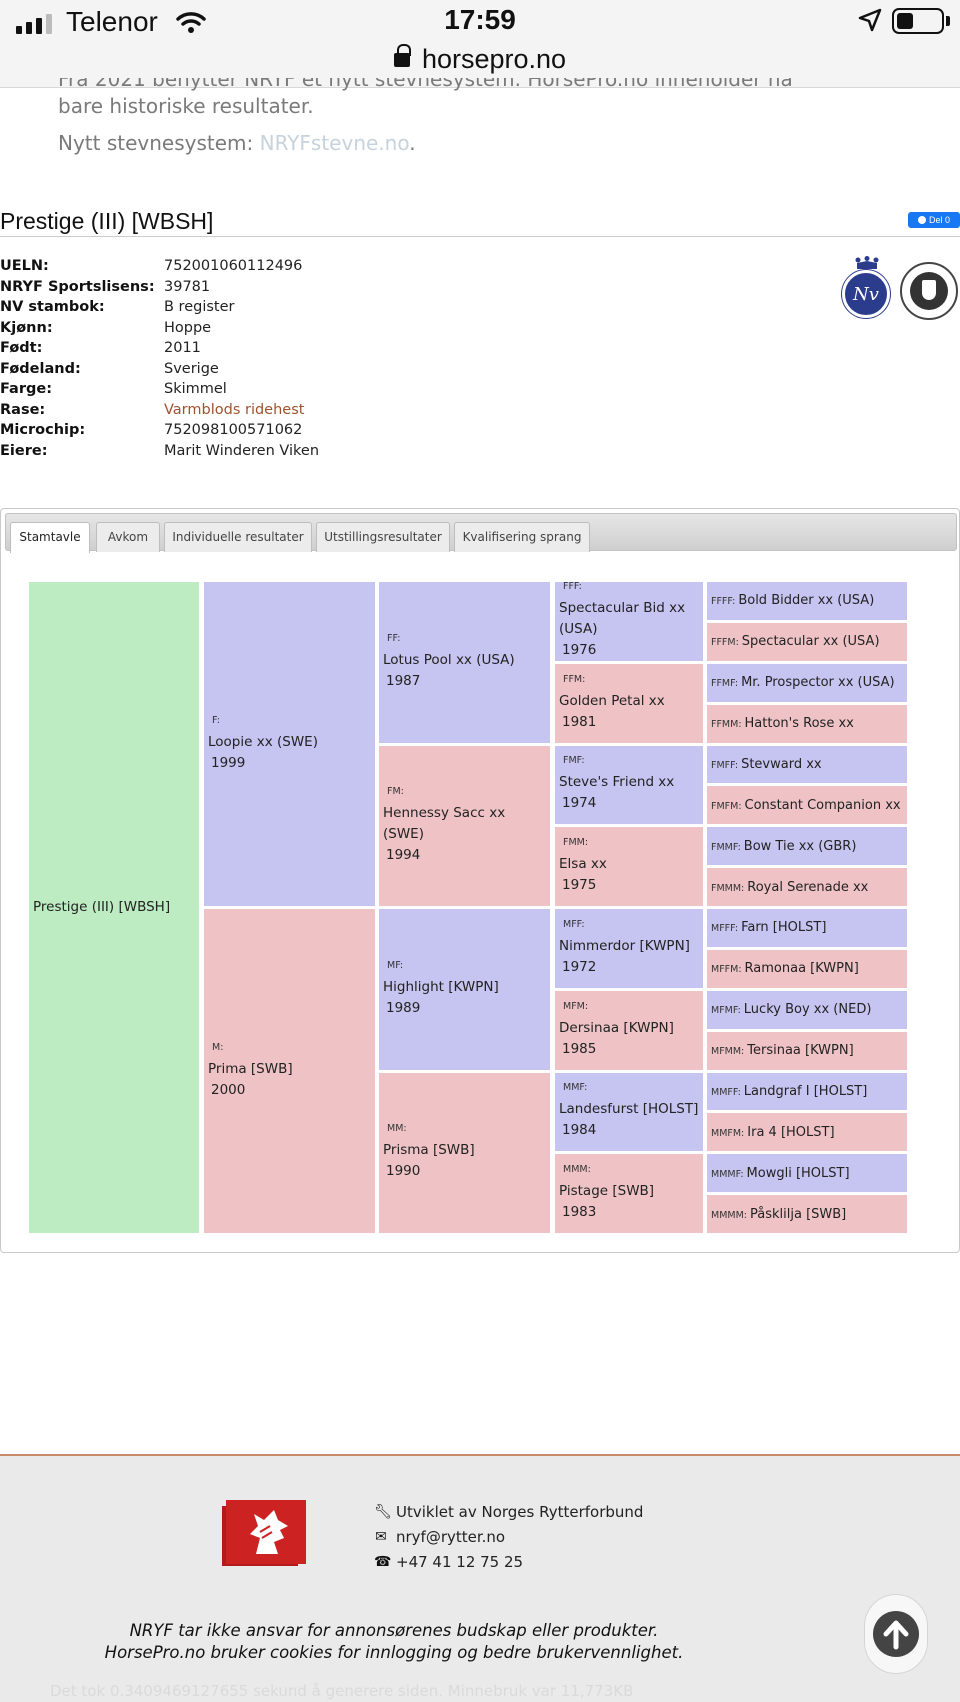 The width and height of the screenshot is (960, 1702). What do you see at coordinates (800, 1050) in the screenshot?
I see `pedigree-horse-name: Tersinaa [KWPN]` at bounding box center [800, 1050].